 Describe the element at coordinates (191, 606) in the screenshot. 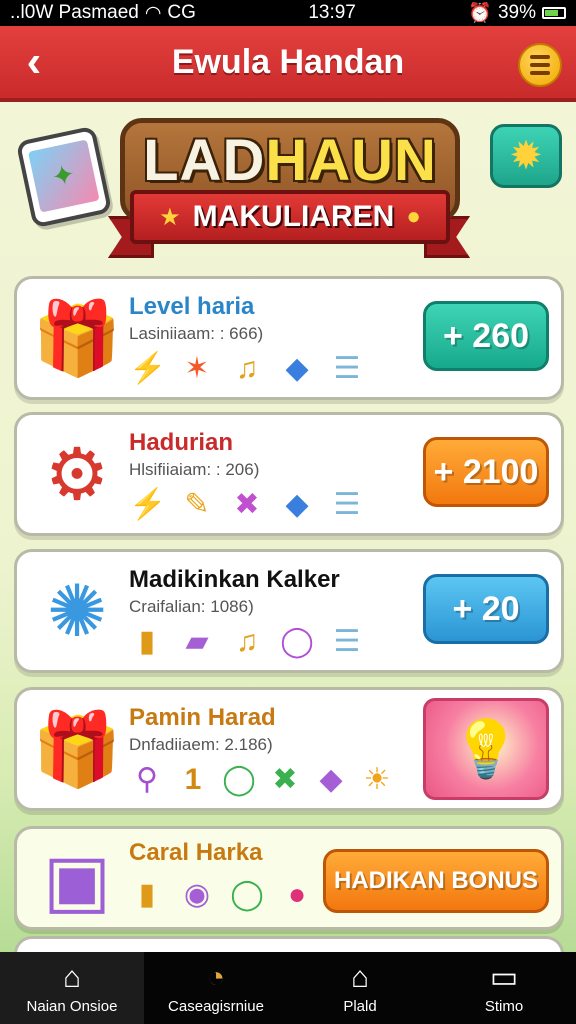

I see `card-subtitle: Craifalian: 1086)` at that location.